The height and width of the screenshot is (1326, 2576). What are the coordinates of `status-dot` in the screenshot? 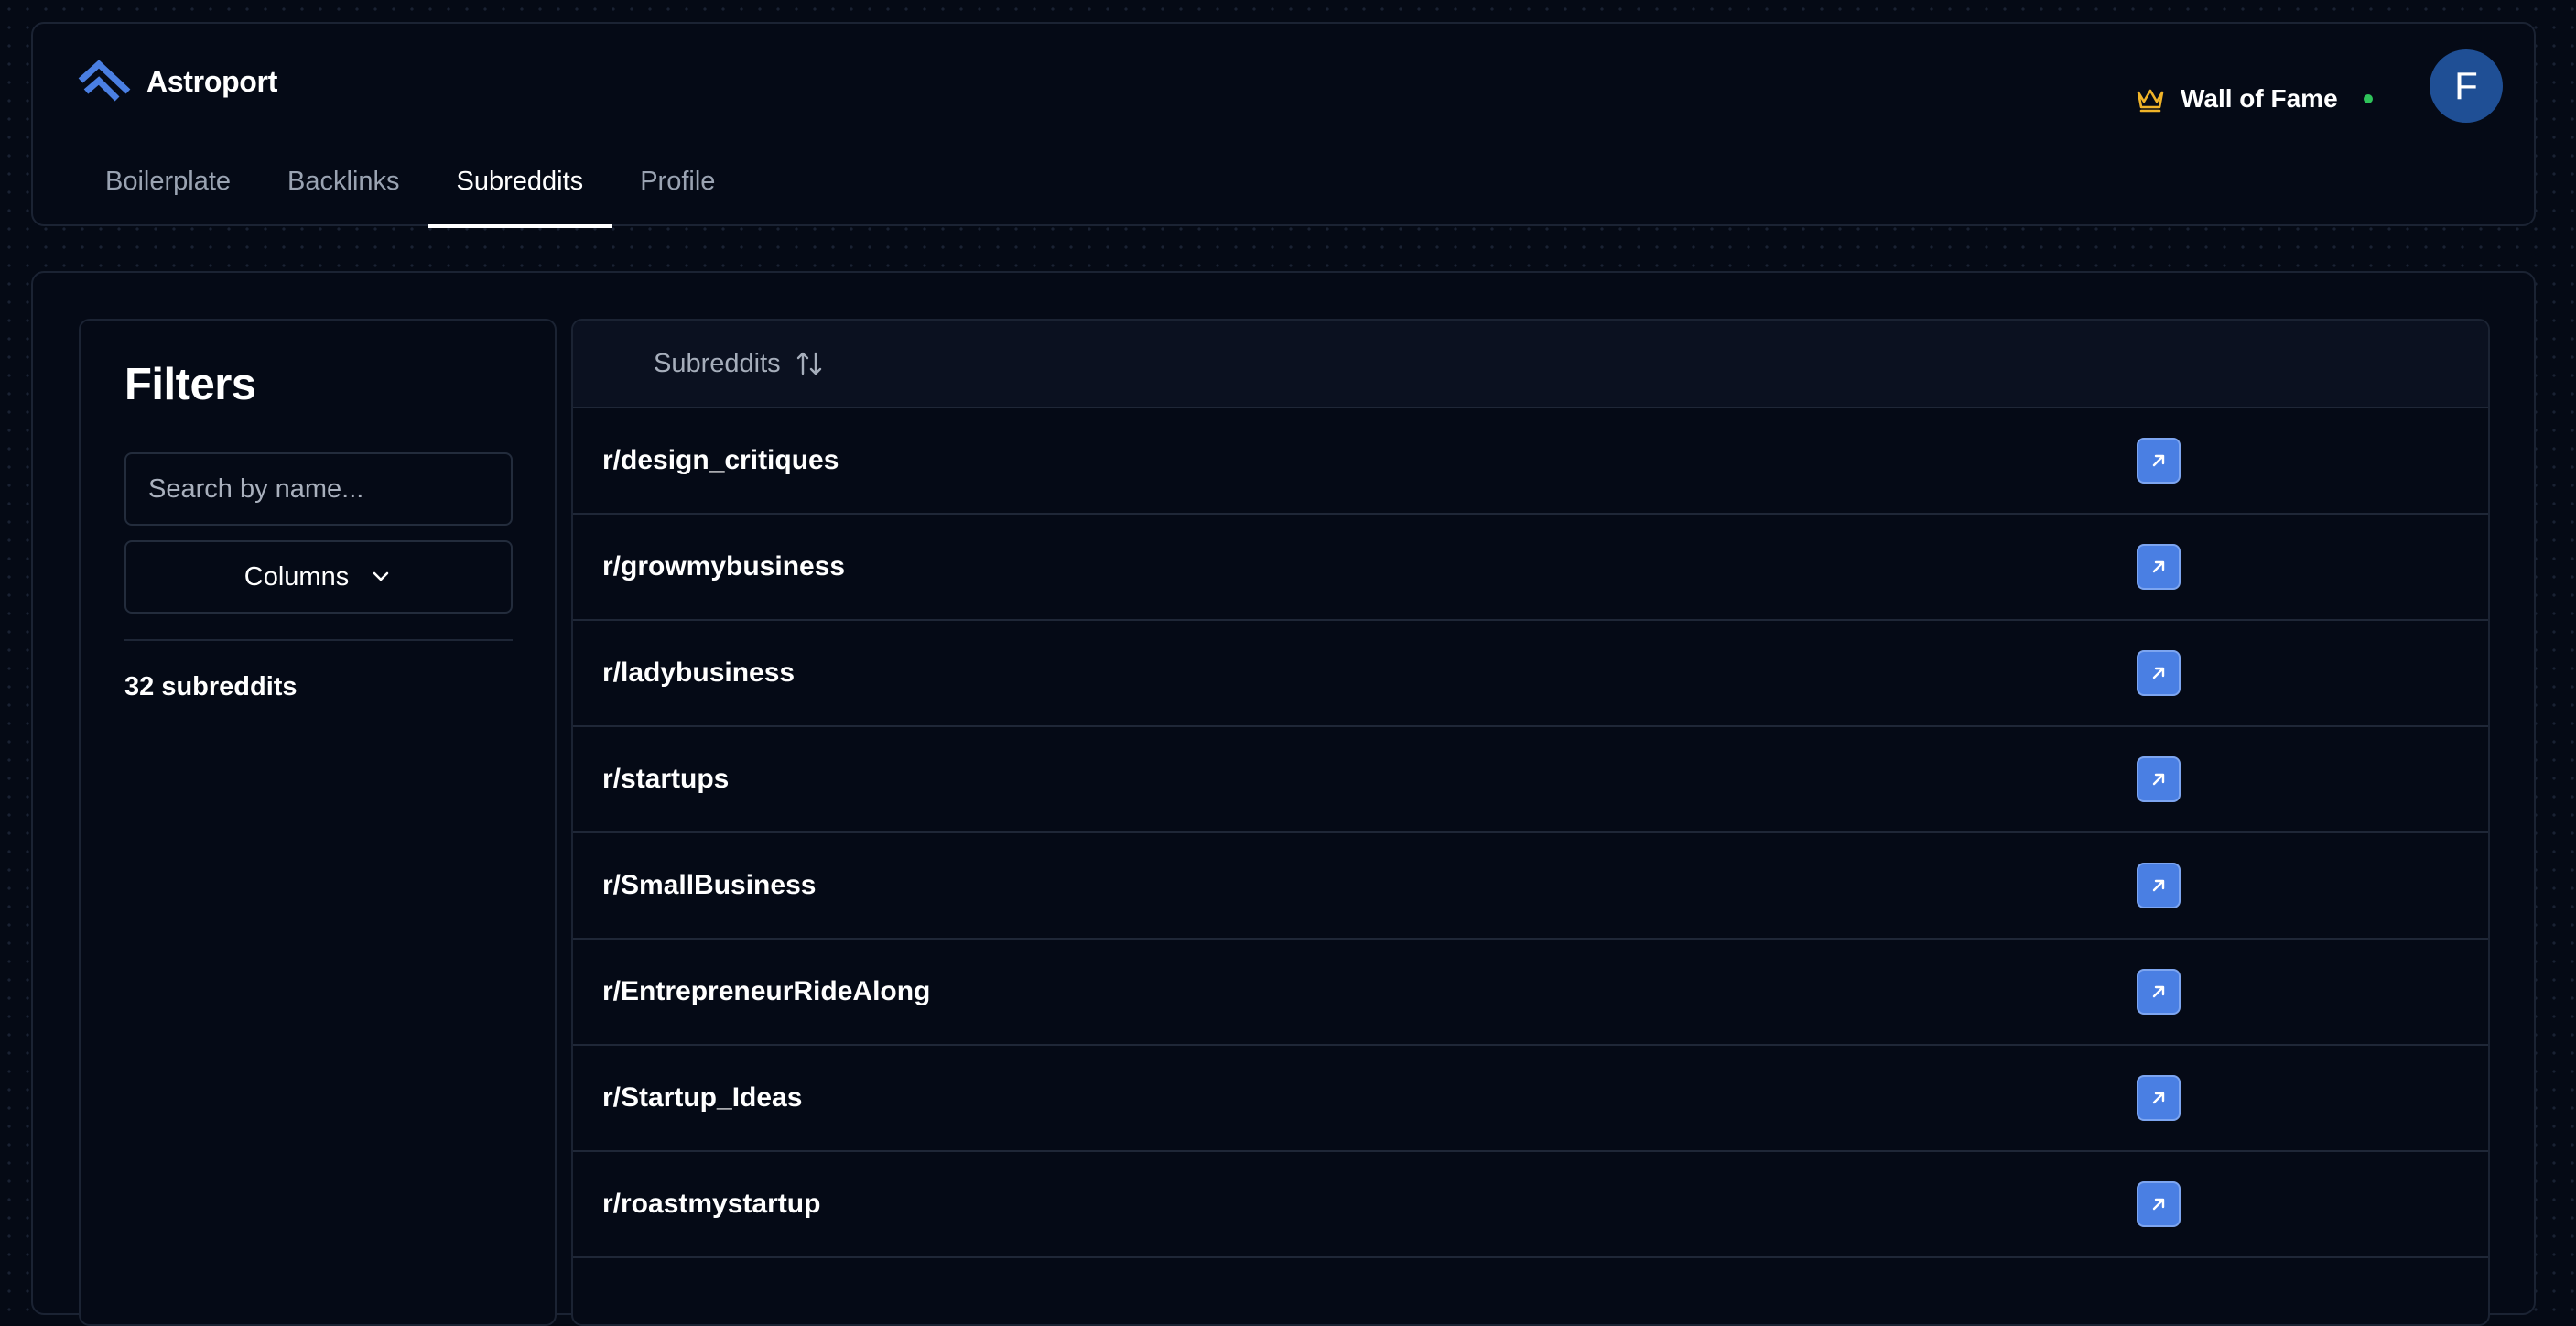 It's located at (2368, 98).